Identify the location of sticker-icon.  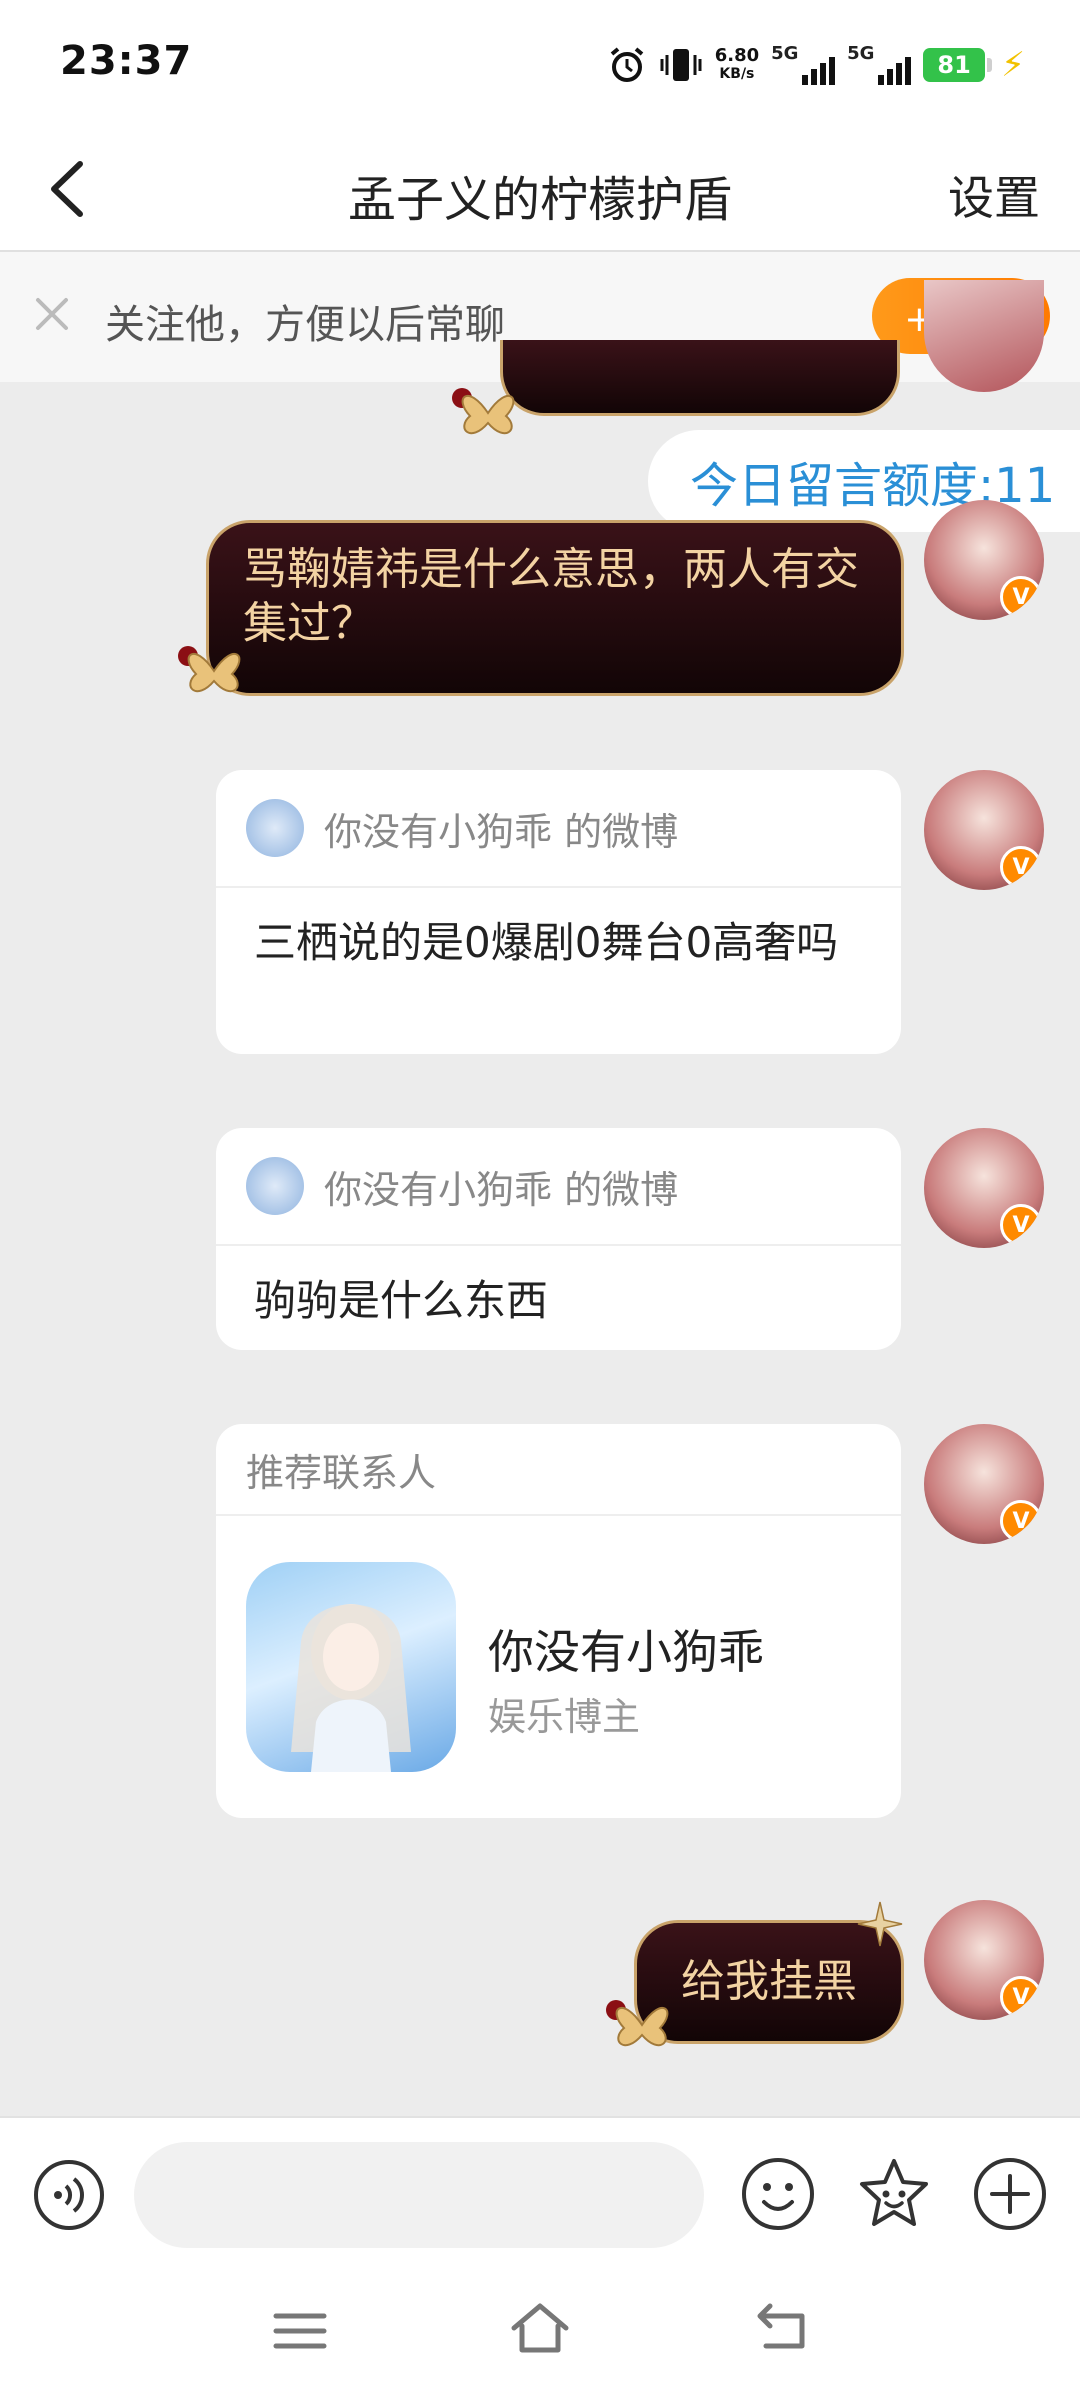
(894, 2194).